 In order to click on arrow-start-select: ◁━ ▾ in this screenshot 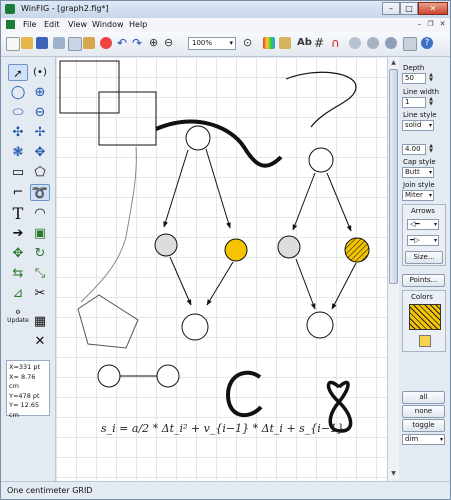, I will do `click(423, 224)`.